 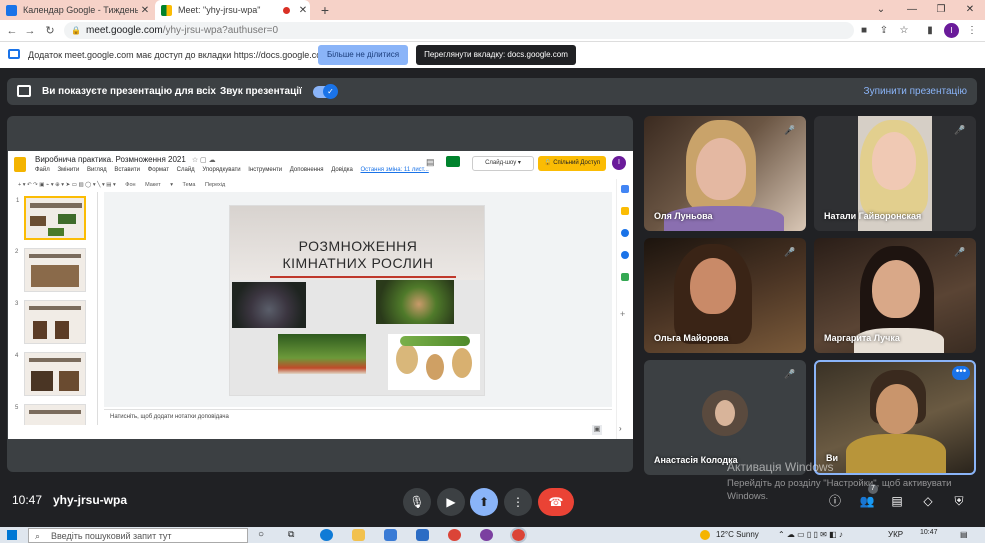 I want to click on mail-icon, so click(x=422, y=535).